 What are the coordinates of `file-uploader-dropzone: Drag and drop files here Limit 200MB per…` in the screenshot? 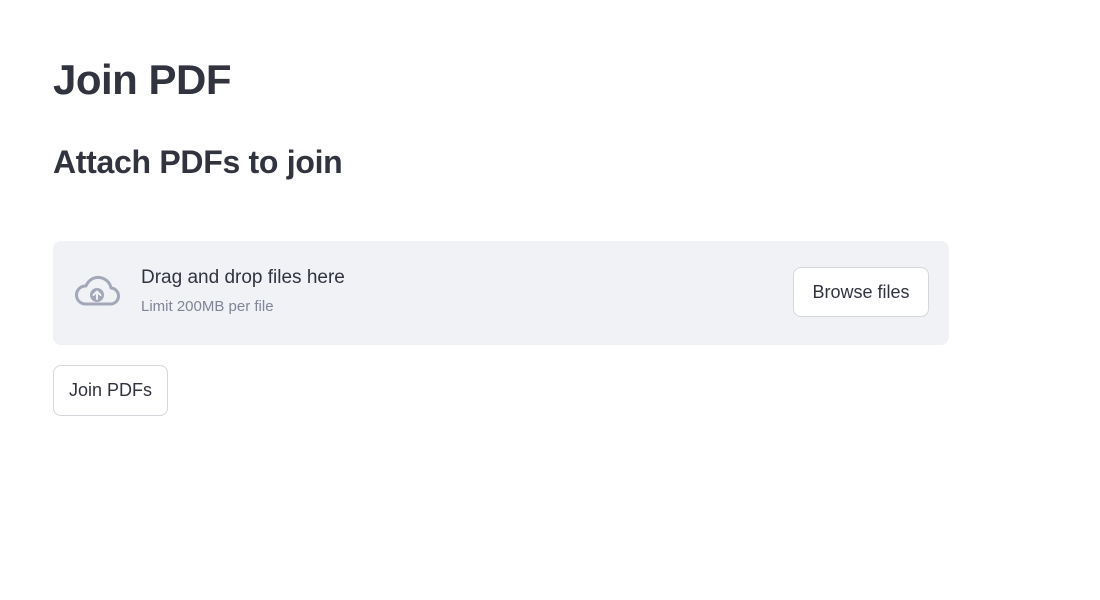 It's located at (501, 293).